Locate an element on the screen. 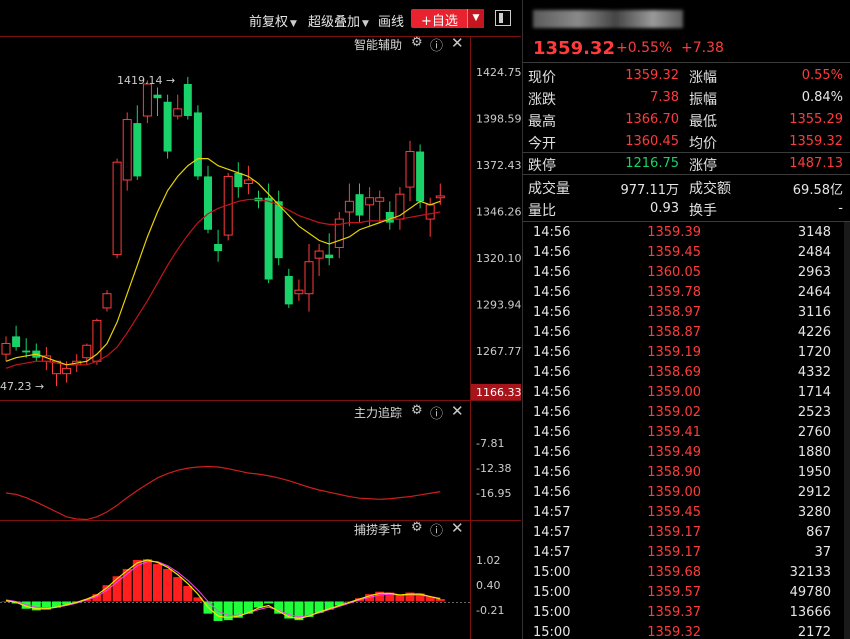  adjust-dropdown: 前复权 ▼ is located at coordinates (273, 20).